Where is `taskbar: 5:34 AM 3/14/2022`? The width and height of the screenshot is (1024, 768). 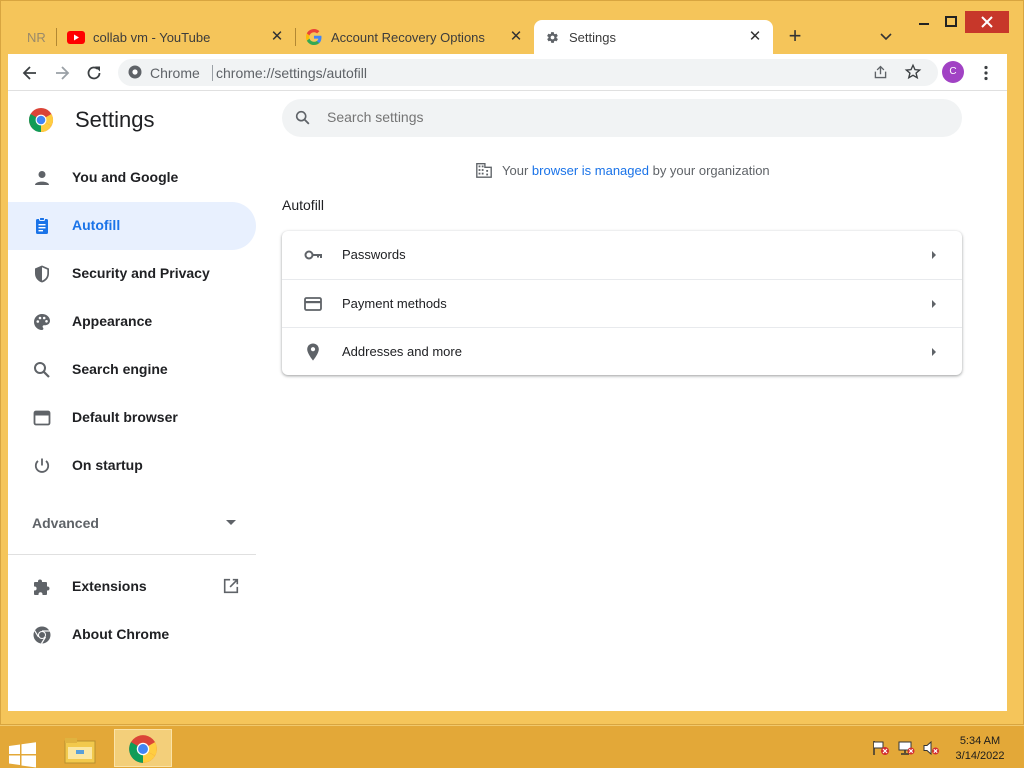 taskbar: 5:34 AM 3/14/2022 is located at coordinates (512, 746).